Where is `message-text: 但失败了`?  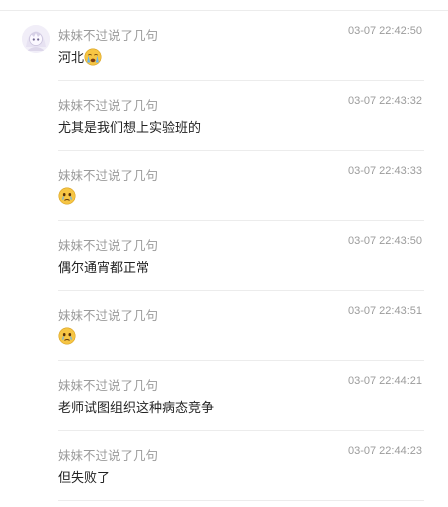
message-text: 但失败了 is located at coordinates (84, 476).